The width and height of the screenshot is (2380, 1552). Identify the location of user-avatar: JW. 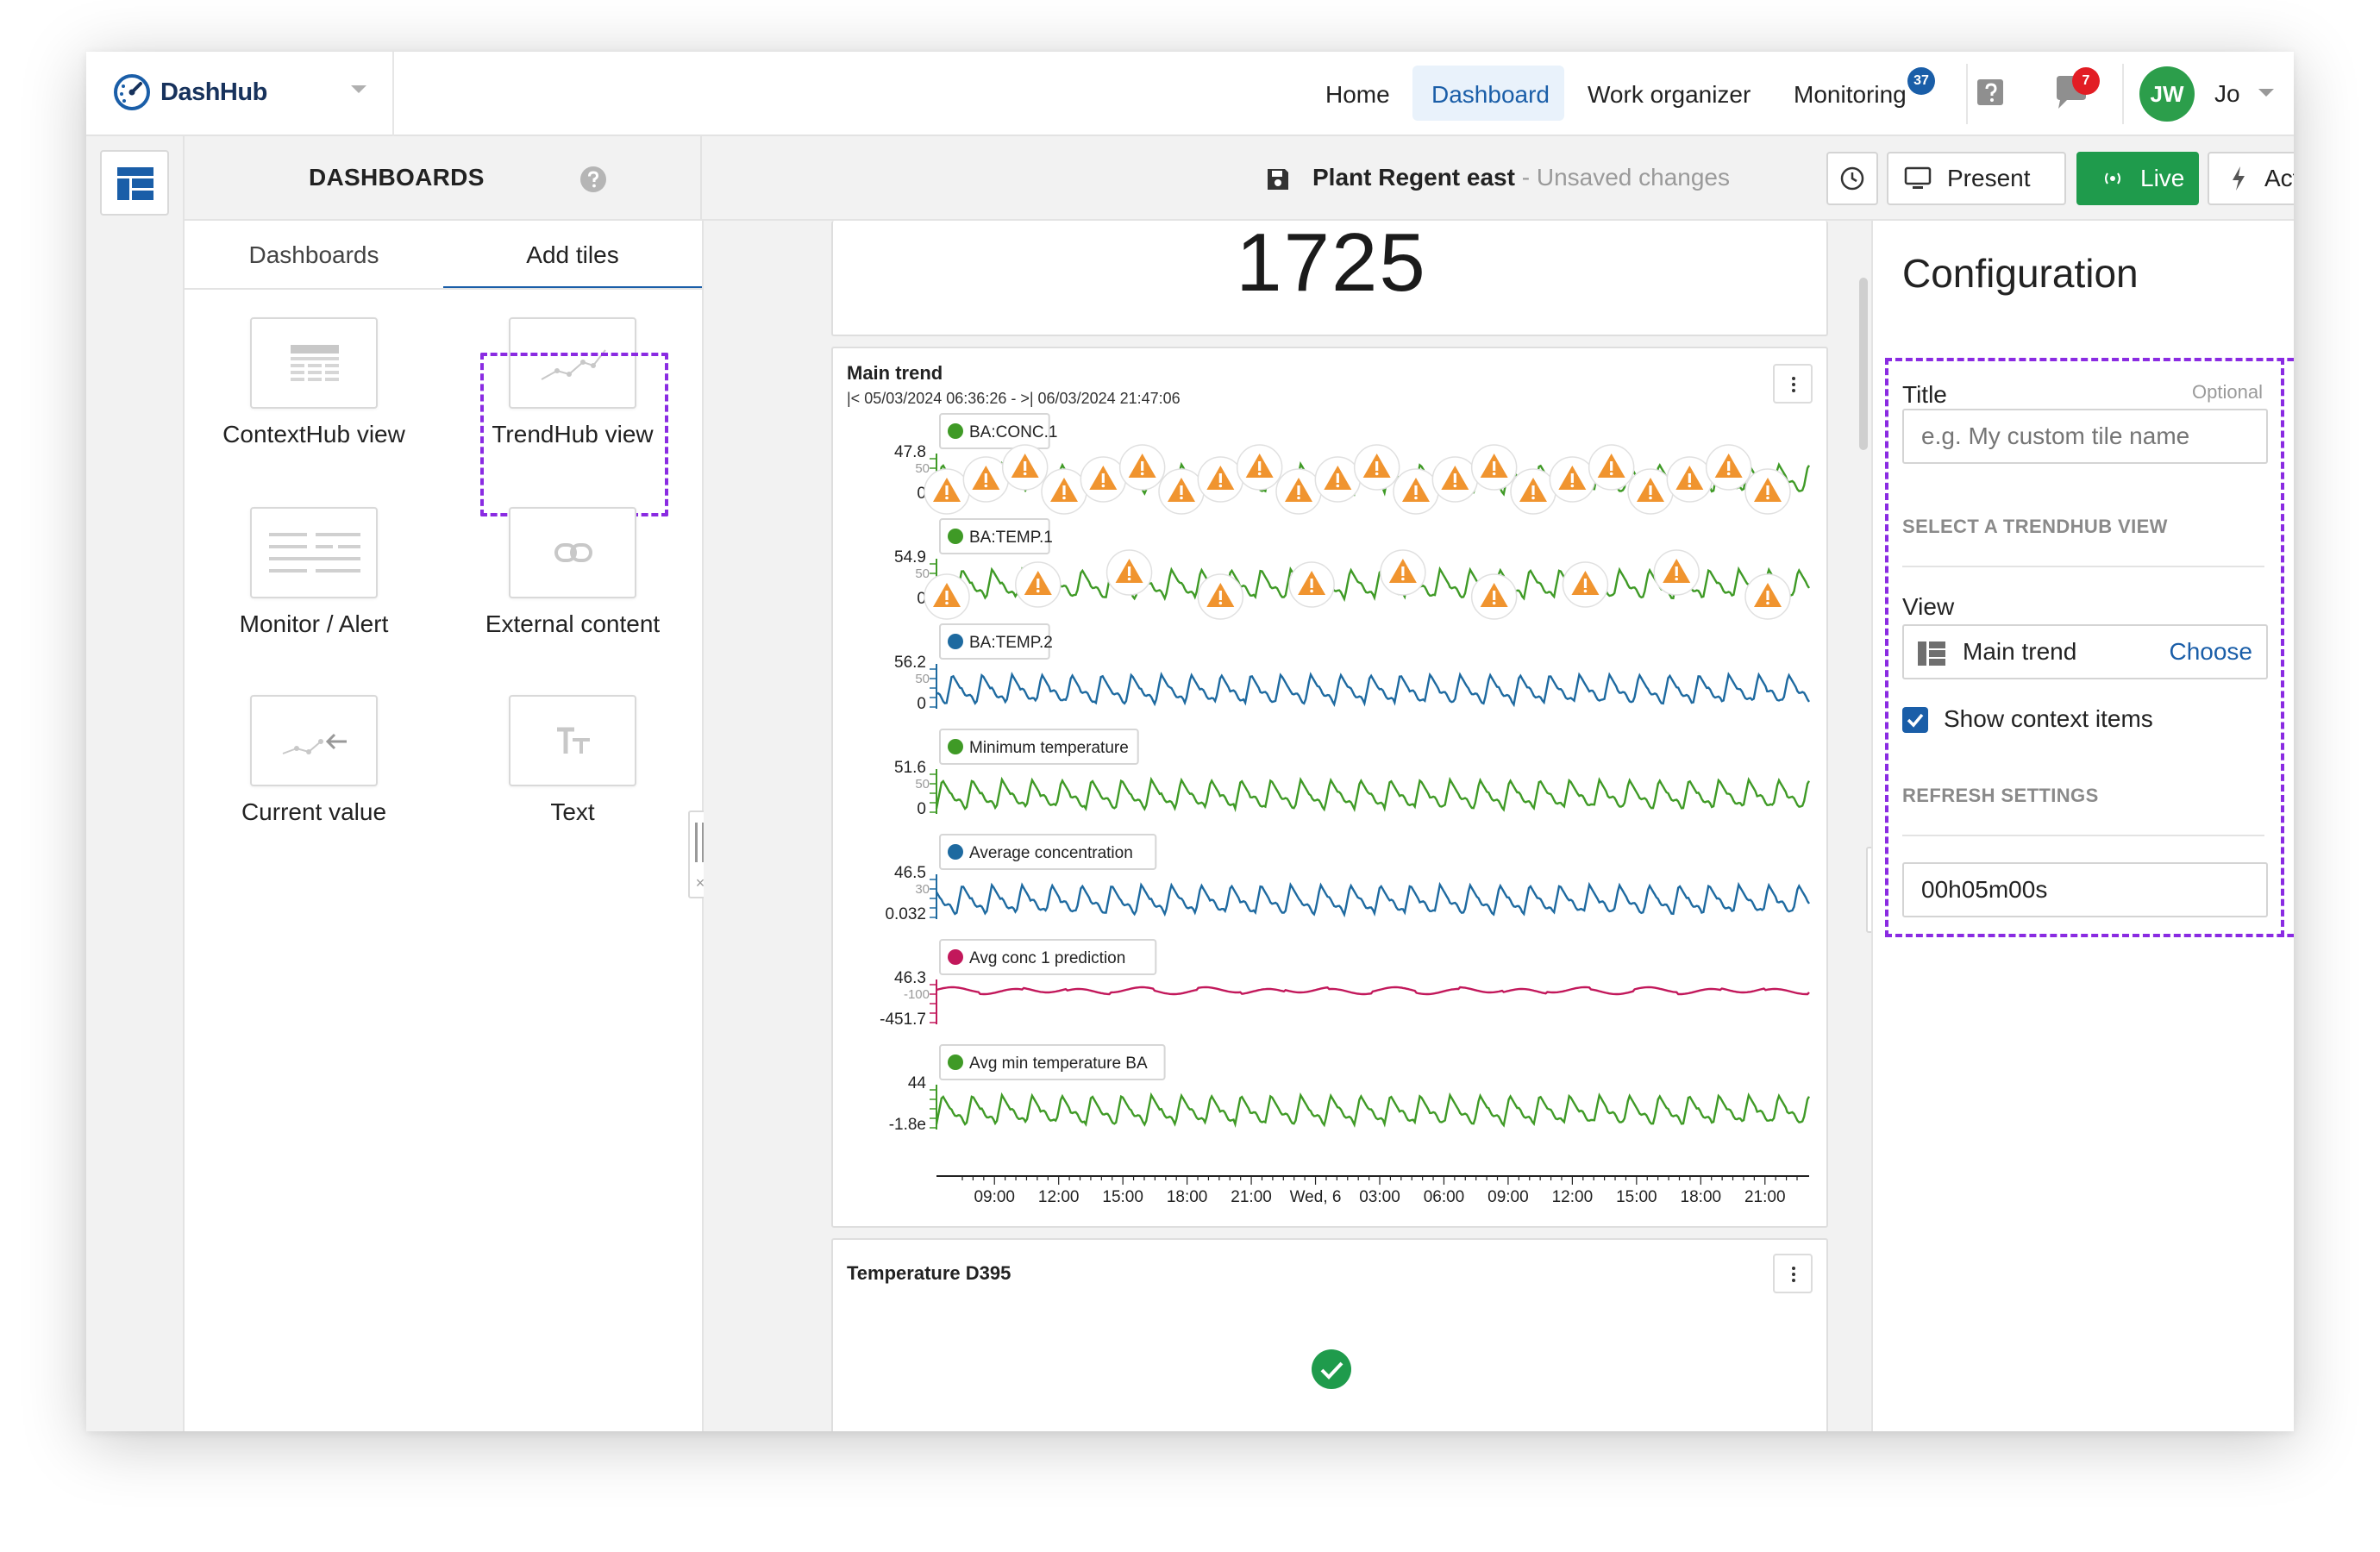
(2167, 94).